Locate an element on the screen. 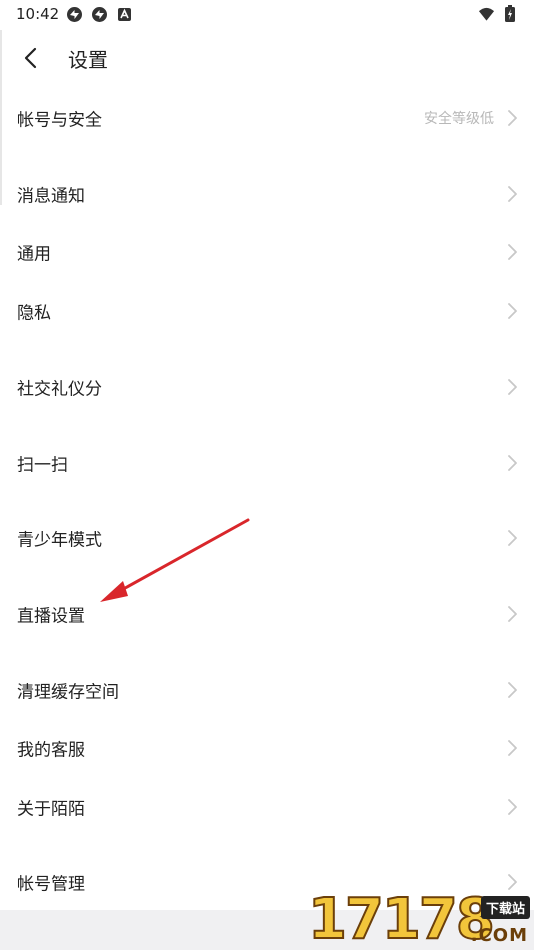 This screenshot has width=534, height=952. setting-customer-service: 我的客服 is located at coordinates (267, 748).